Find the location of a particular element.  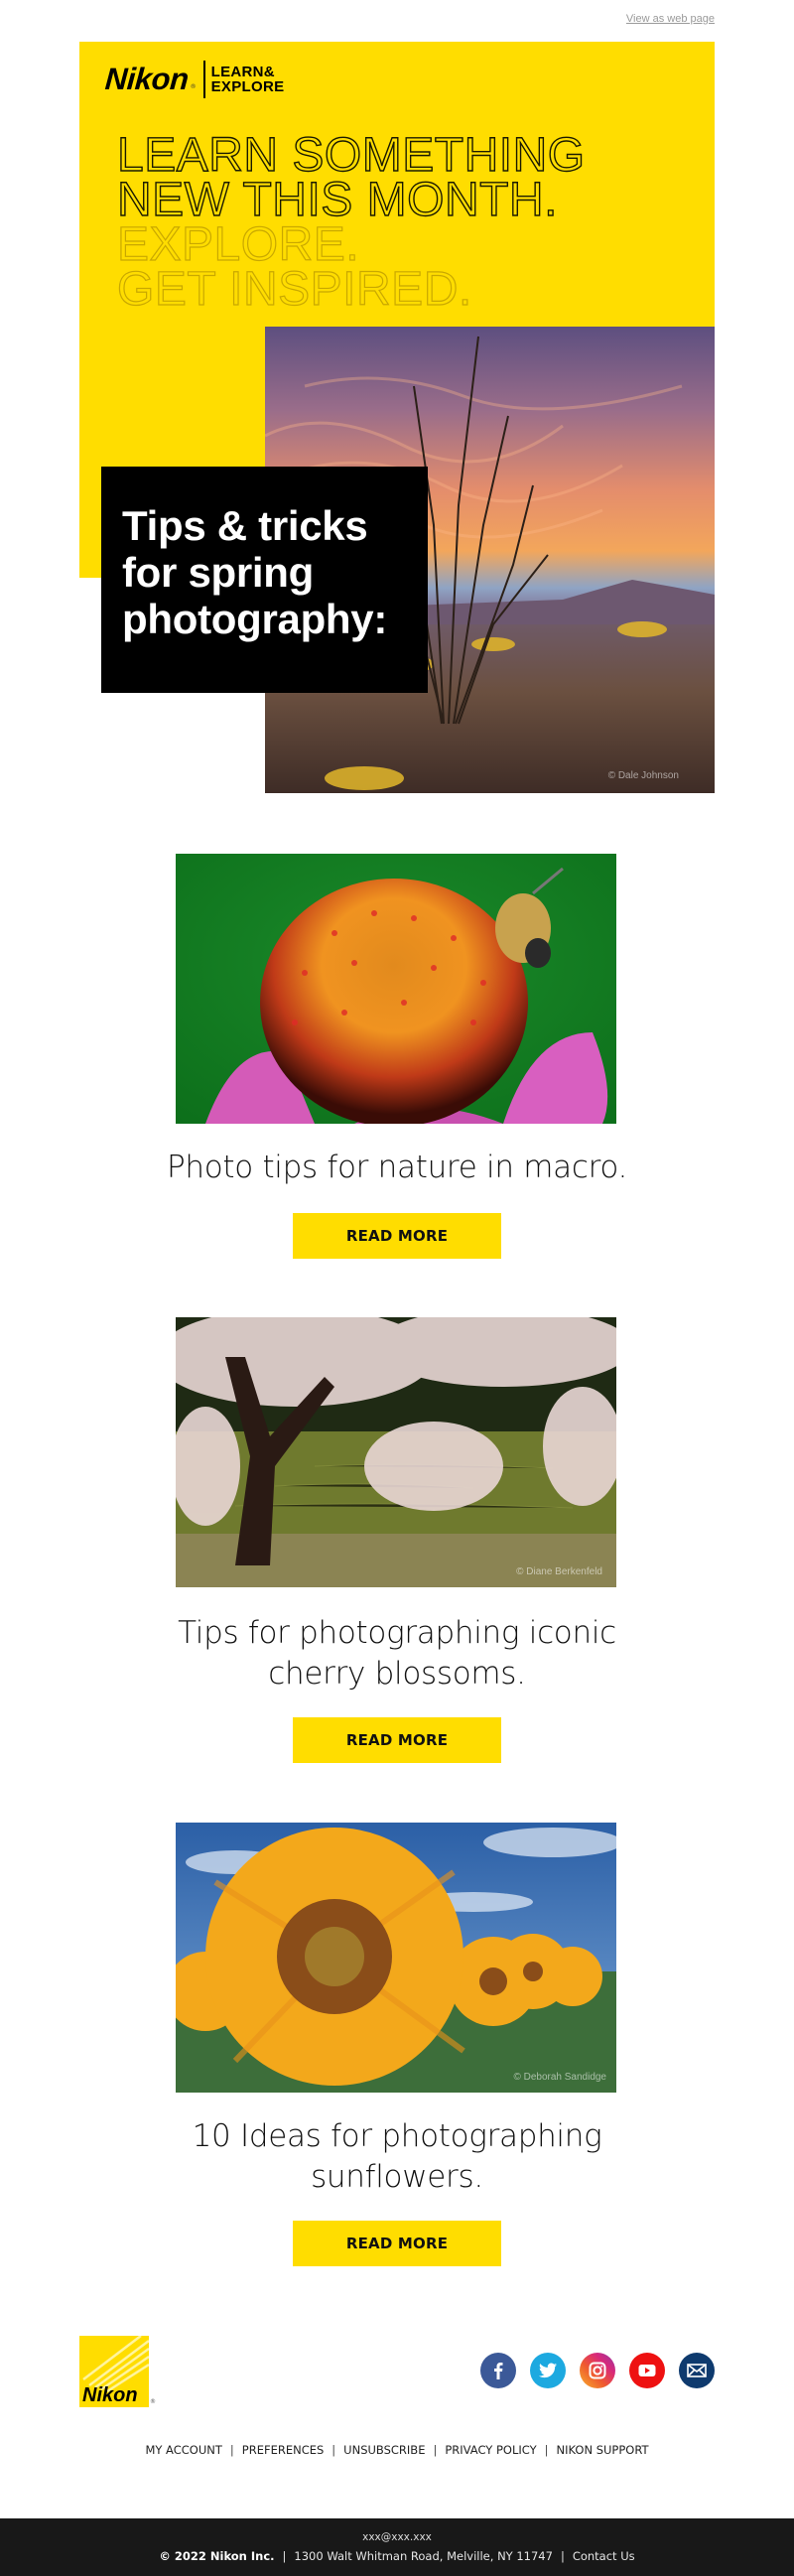

cherry-blossom-image is located at coordinates (396, 1452).